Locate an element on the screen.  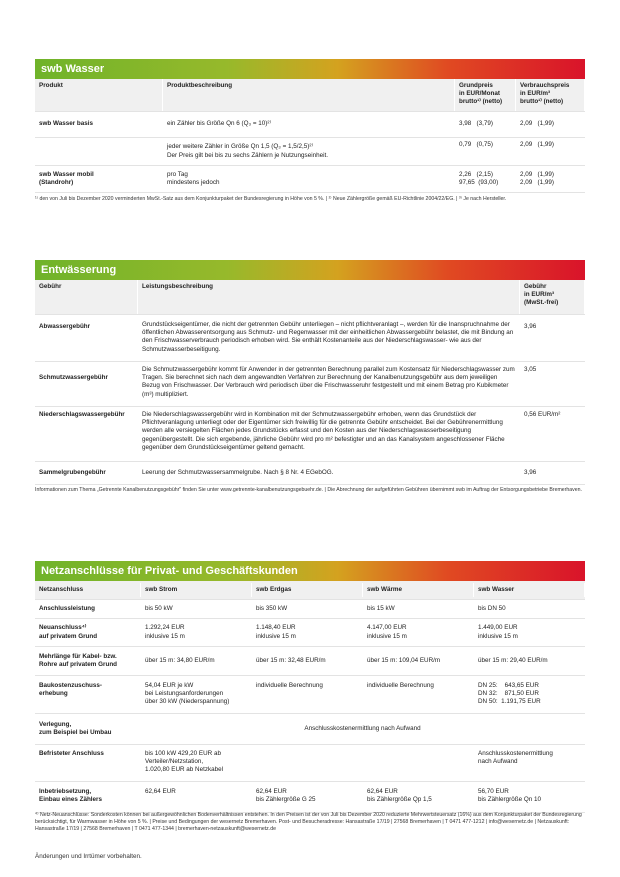
row-label: Verlegung, zum Beispiel bei Umbau is located at coordinates (88, 729).